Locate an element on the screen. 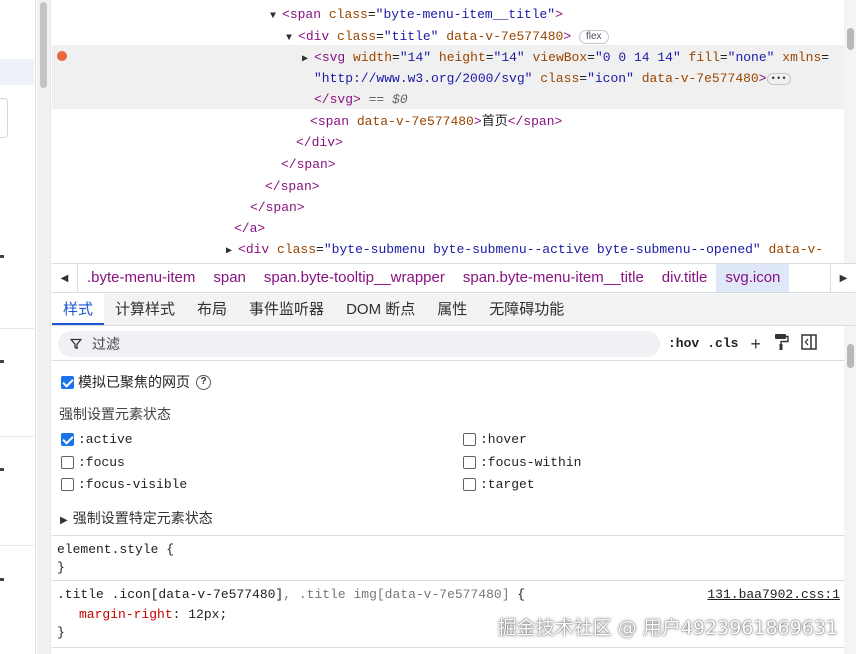 The height and width of the screenshot is (654, 856). filter-input: 过滤 is located at coordinates (359, 343).